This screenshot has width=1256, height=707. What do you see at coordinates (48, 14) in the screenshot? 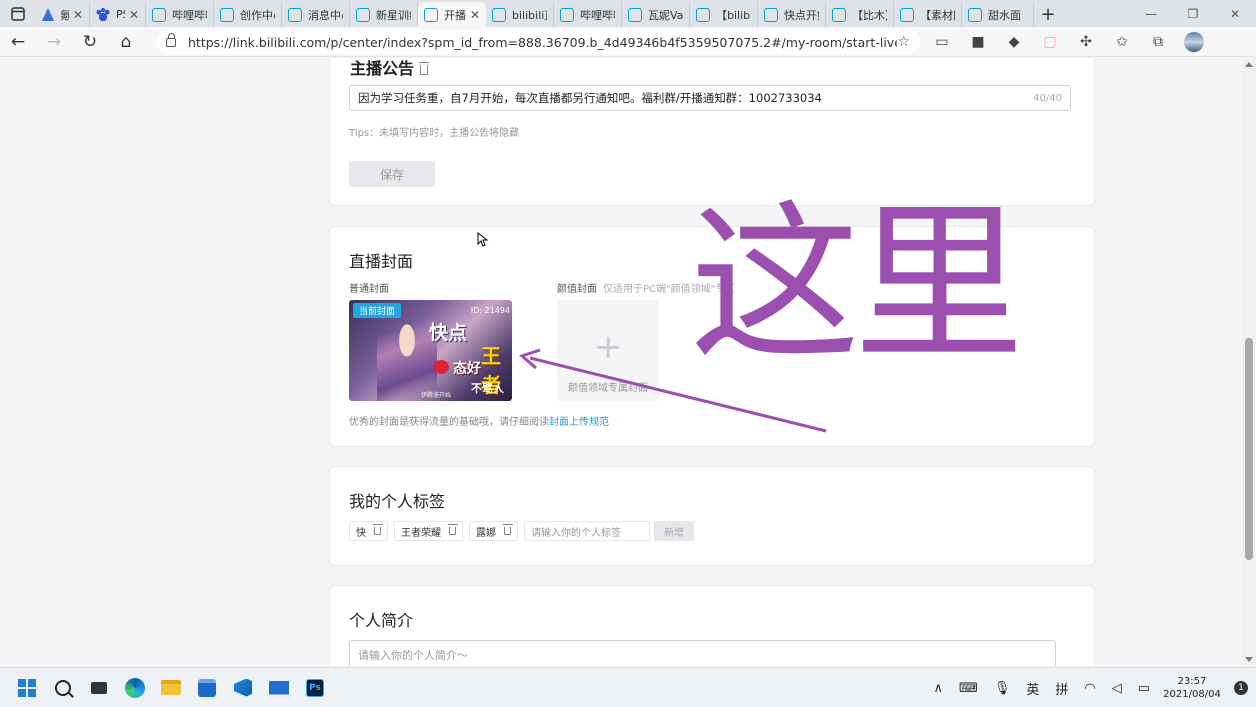
I see `nav-arrow-icon` at bounding box center [48, 14].